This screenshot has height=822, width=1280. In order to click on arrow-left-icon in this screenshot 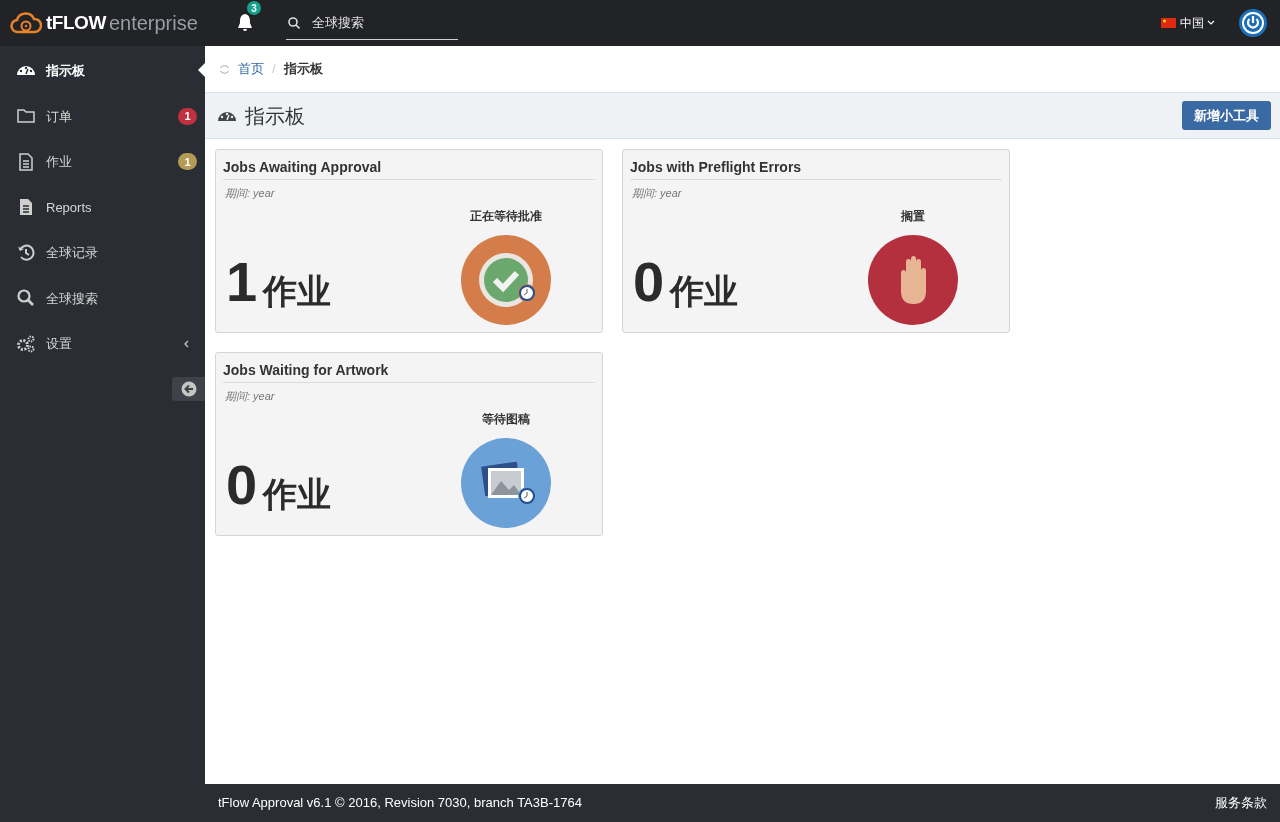, I will do `click(188, 388)`.